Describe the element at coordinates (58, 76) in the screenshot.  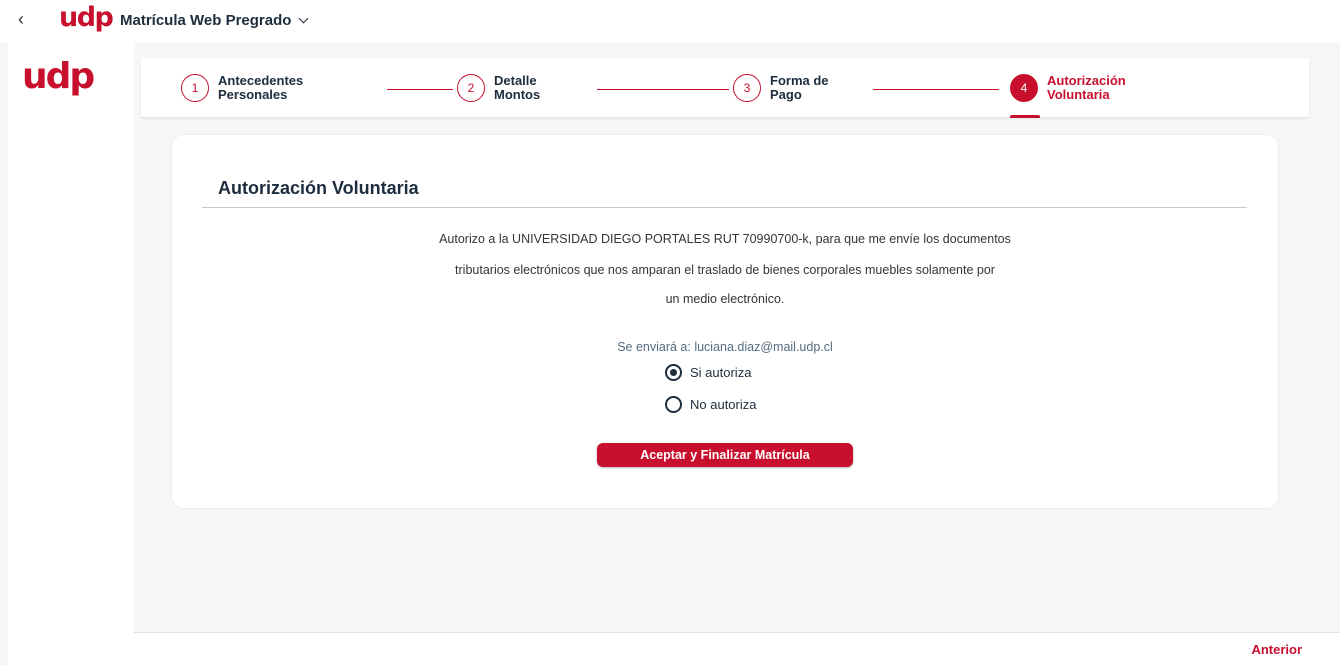
I see `udp-logo: udp` at that location.